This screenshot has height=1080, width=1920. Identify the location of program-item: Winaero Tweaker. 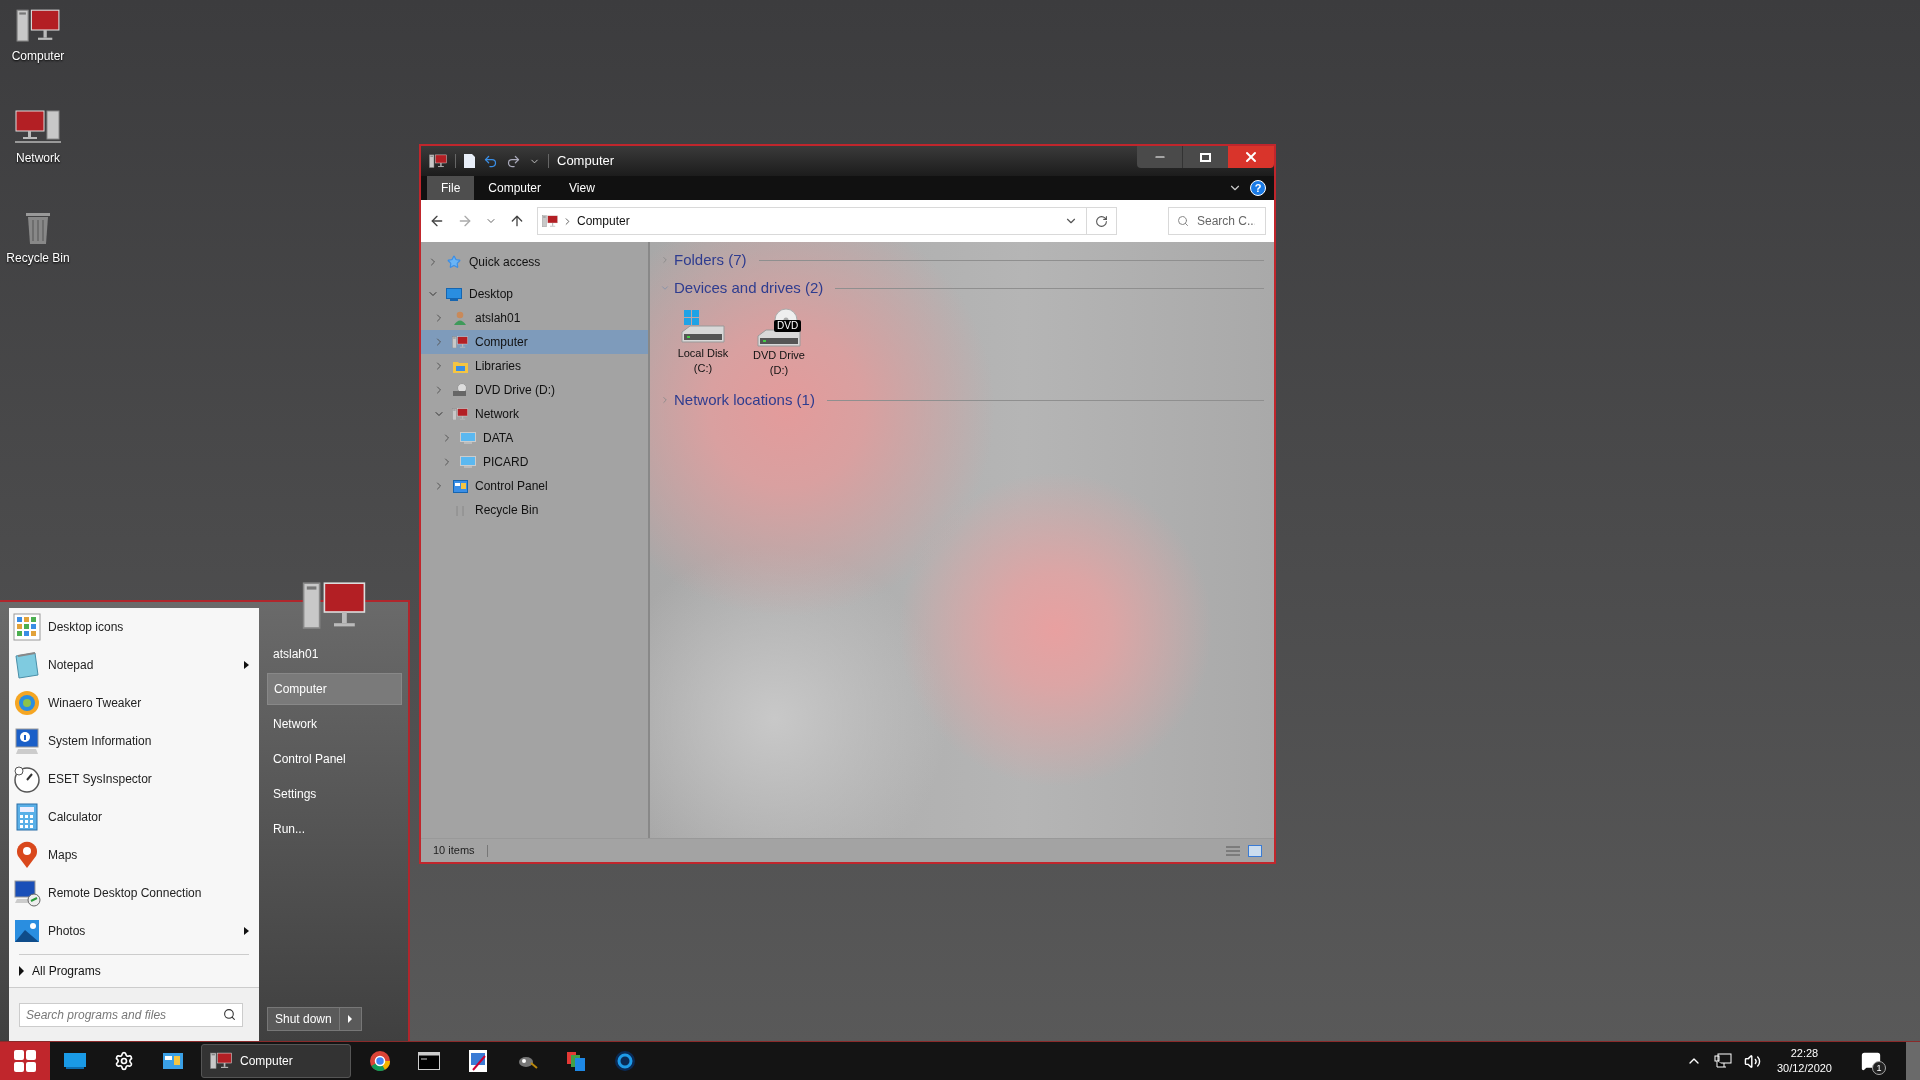
(134, 703).